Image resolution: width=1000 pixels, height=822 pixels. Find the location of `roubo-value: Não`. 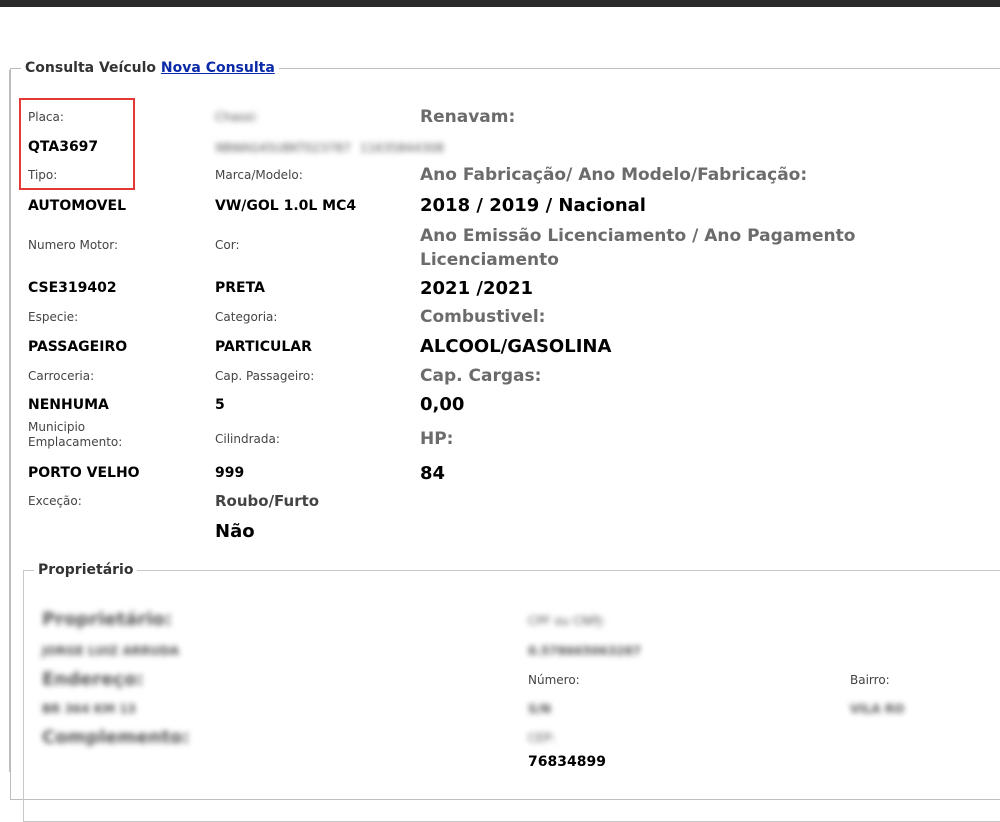

roubo-value: Não is located at coordinates (235, 531).